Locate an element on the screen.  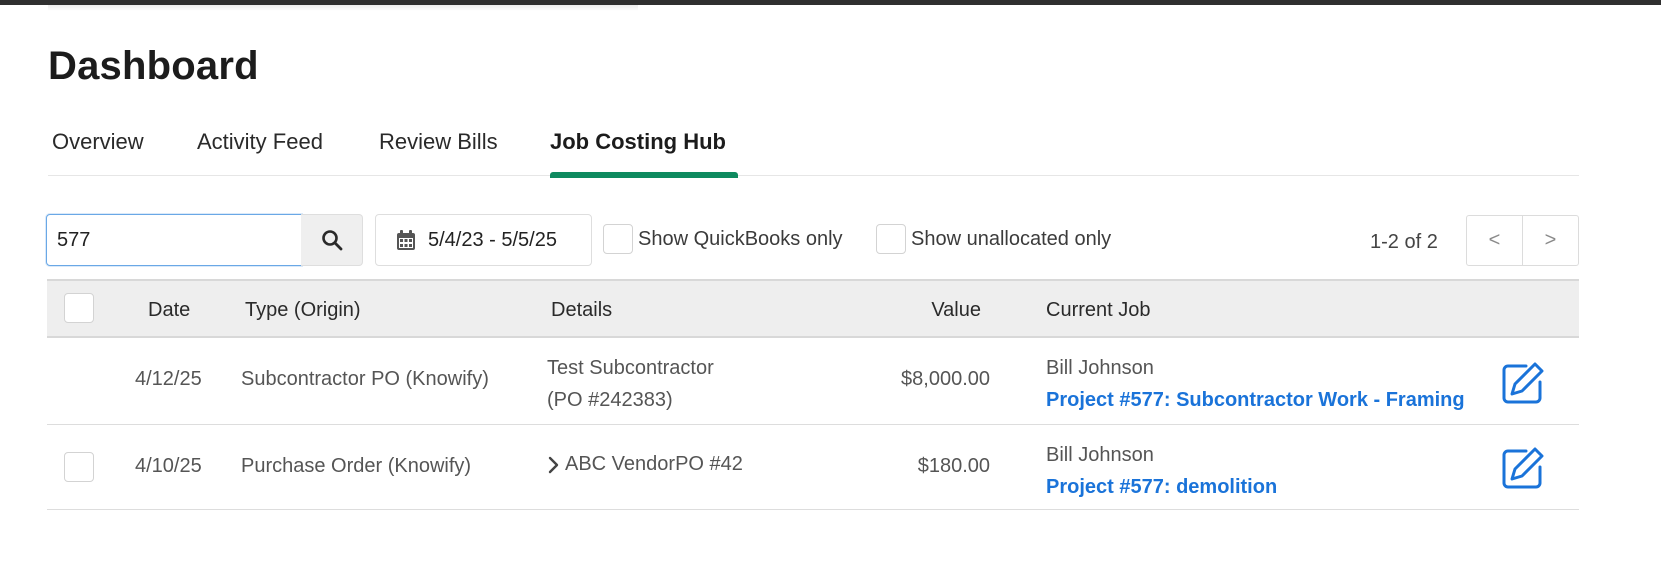
show-quickbooks-toggle: Show QuickBooks only is located at coordinates (723, 239).